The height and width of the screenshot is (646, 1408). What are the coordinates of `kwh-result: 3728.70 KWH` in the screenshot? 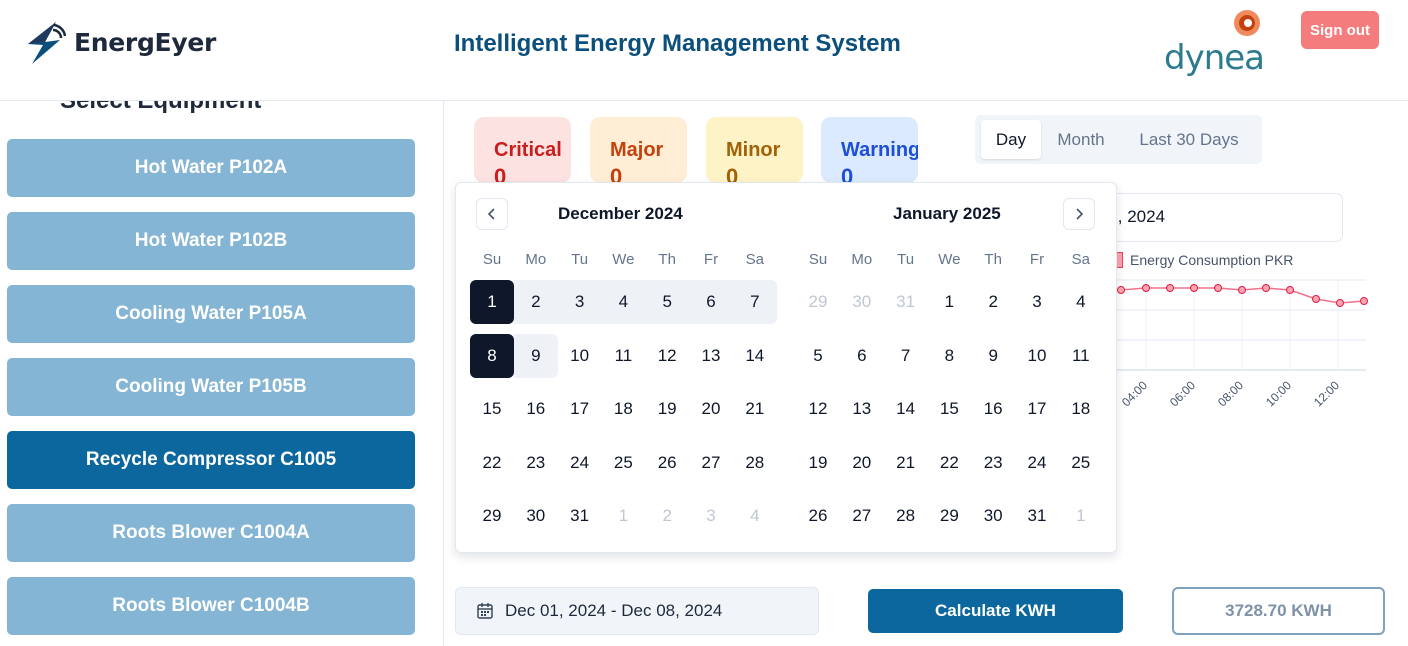 It's located at (1278, 611).